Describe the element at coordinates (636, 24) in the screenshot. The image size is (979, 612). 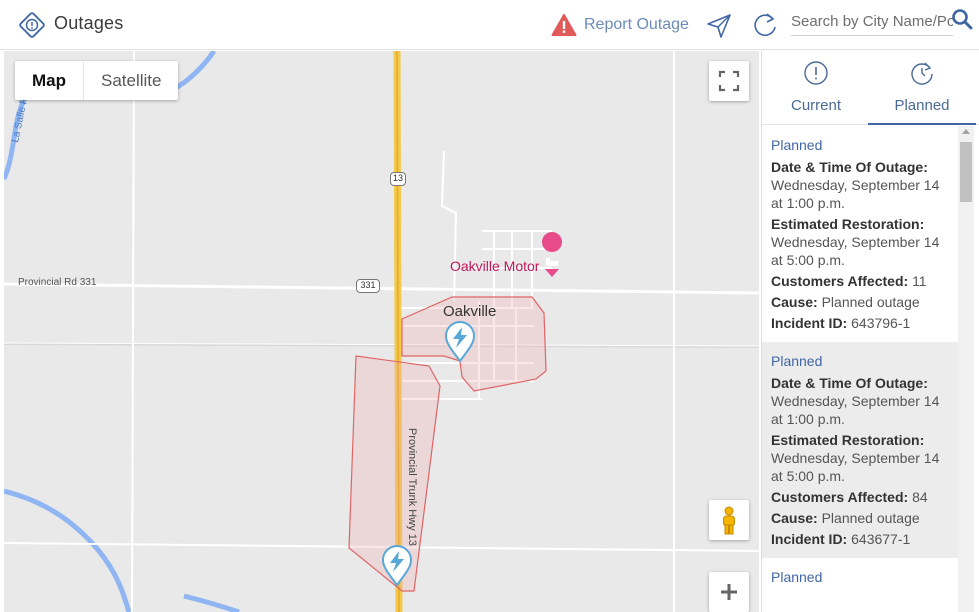
I see `report-outage-label: Report Outage` at that location.